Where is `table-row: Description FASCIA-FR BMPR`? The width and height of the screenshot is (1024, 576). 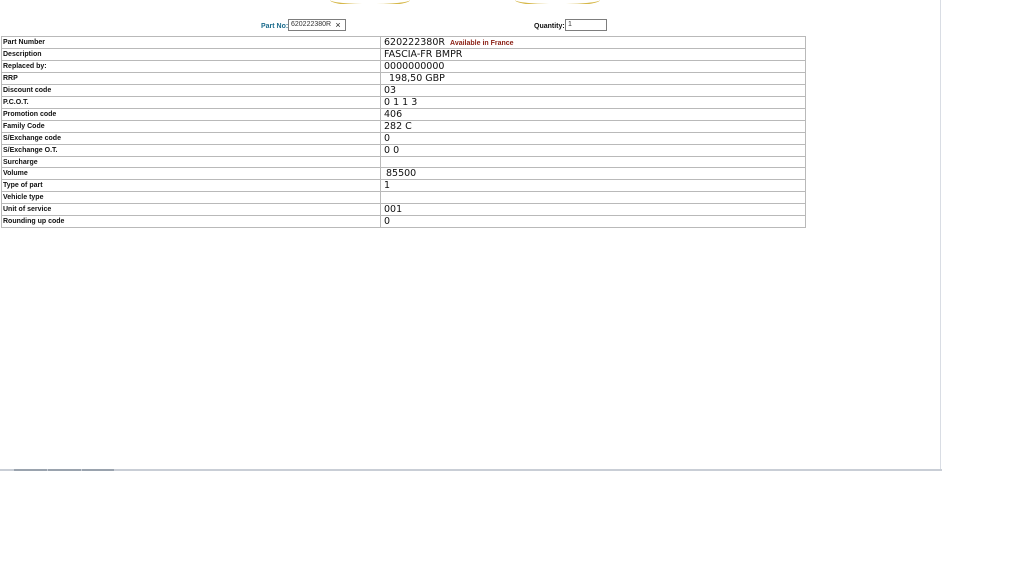 table-row: Description FASCIA-FR BMPR is located at coordinates (403, 54).